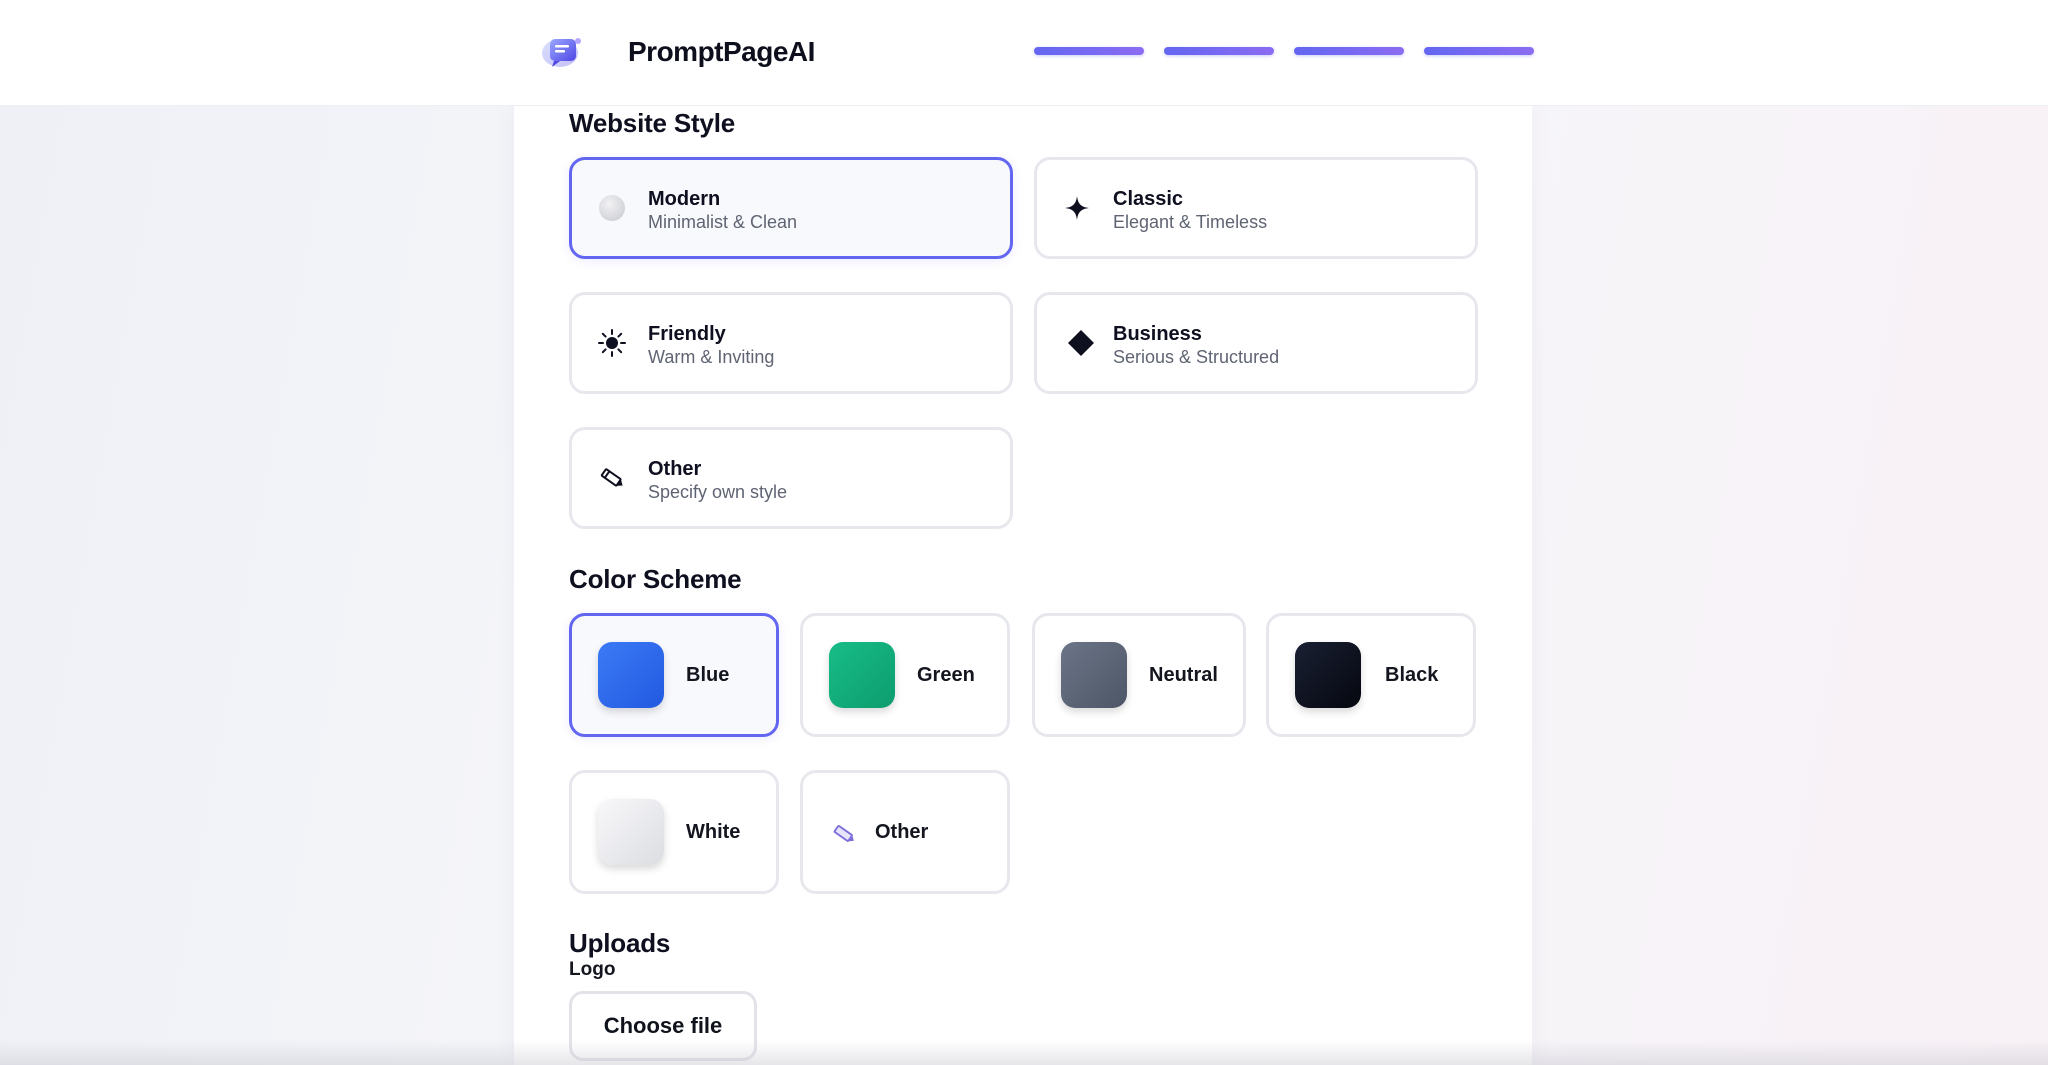  What do you see at coordinates (721, 52) in the screenshot?
I see `brand-name: PromptPageAI` at bounding box center [721, 52].